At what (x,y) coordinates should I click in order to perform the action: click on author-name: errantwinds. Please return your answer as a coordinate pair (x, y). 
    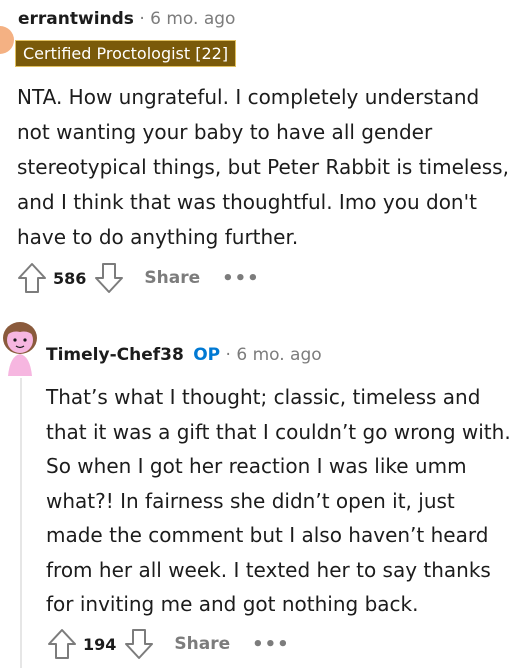
    Looking at the image, I should click on (76, 19).